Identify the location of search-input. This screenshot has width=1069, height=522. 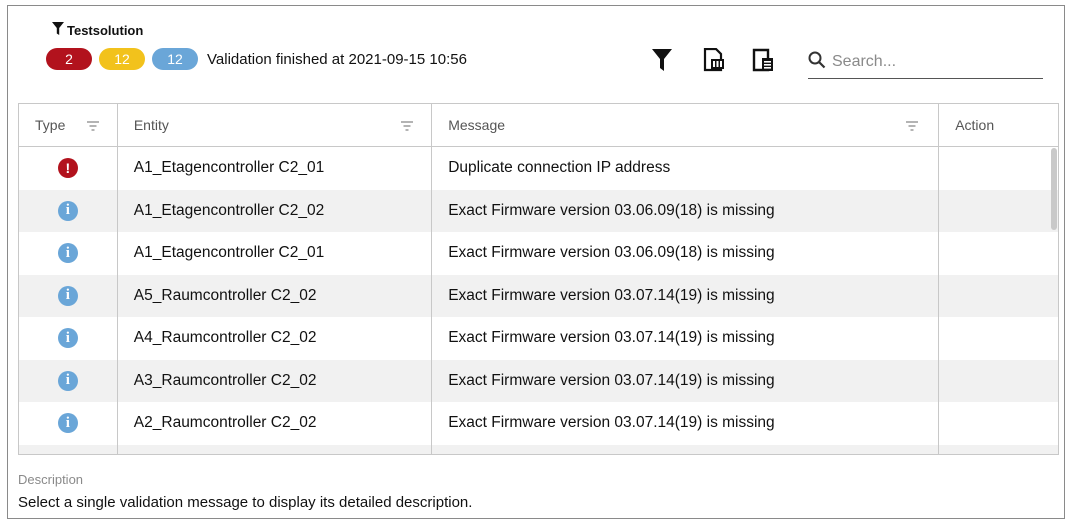
(932, 62).